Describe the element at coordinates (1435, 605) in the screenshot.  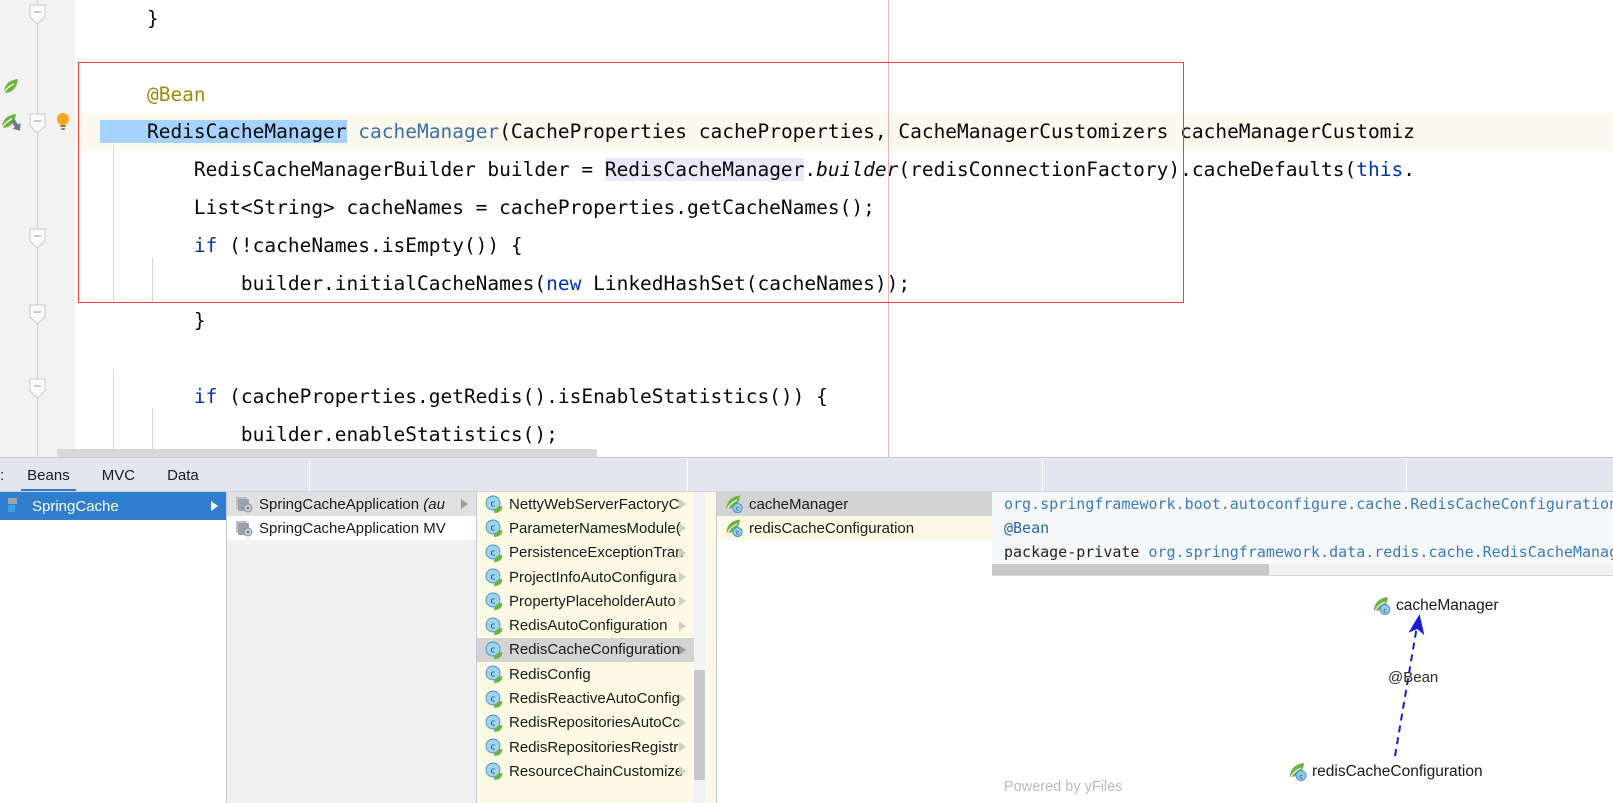
I see `diagram-node-cache-manager: c cacheManager` at that location.